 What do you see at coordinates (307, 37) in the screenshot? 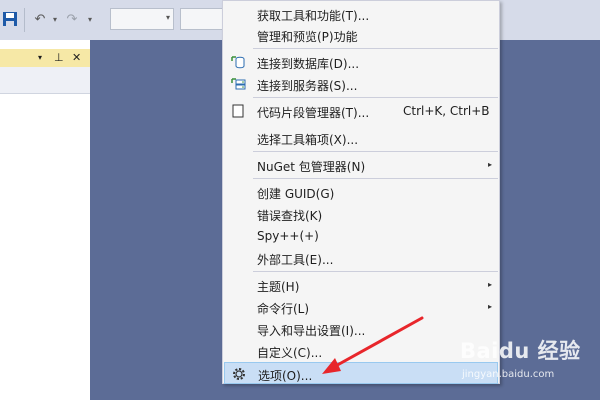
I see `menu-item-label: 管理和预览(P)功能` at bounding box center [307, 37].